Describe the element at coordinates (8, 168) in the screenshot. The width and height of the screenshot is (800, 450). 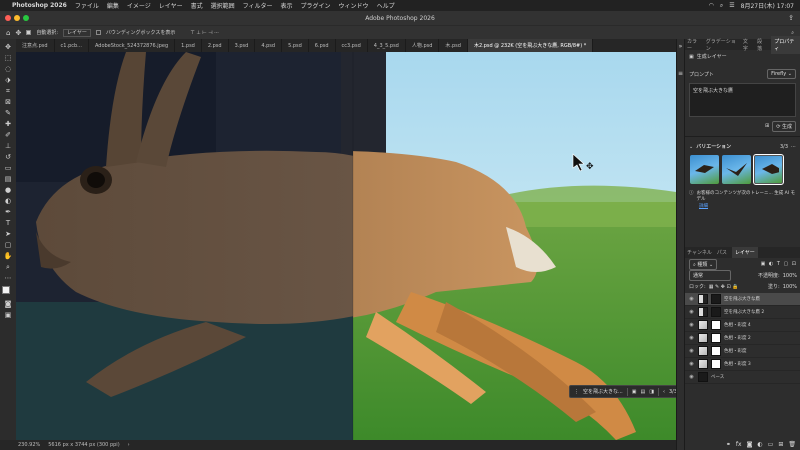
I see `eraser-icon: ▭` at that location.